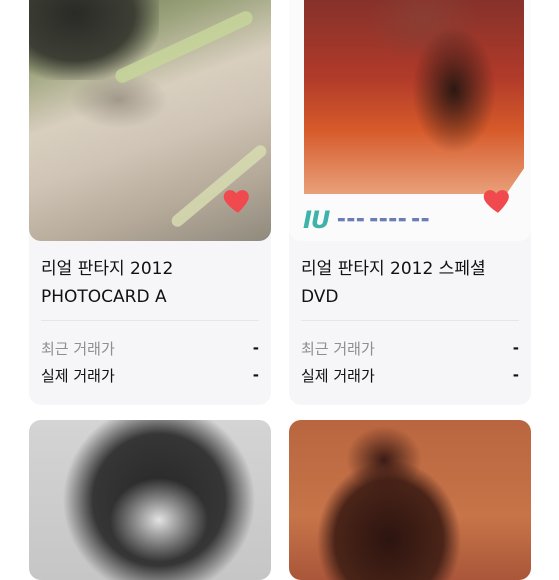 The image size is (559, 580). I want to click on product-title-line1: 리얼 판타지 2012 스페셜, so click(393, 269).